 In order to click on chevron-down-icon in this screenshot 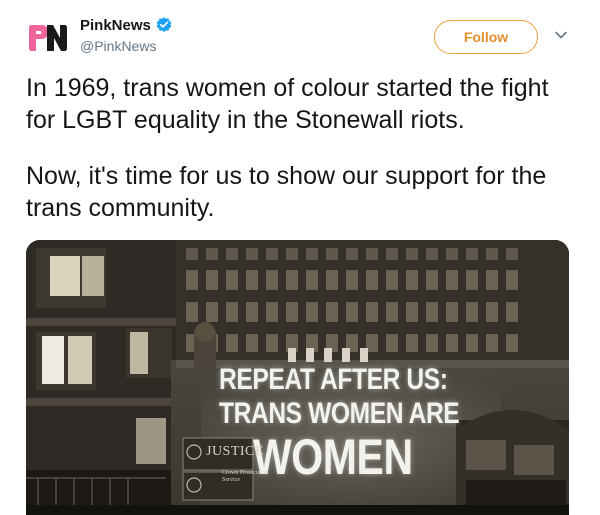, I will do `click(561, 35)`.